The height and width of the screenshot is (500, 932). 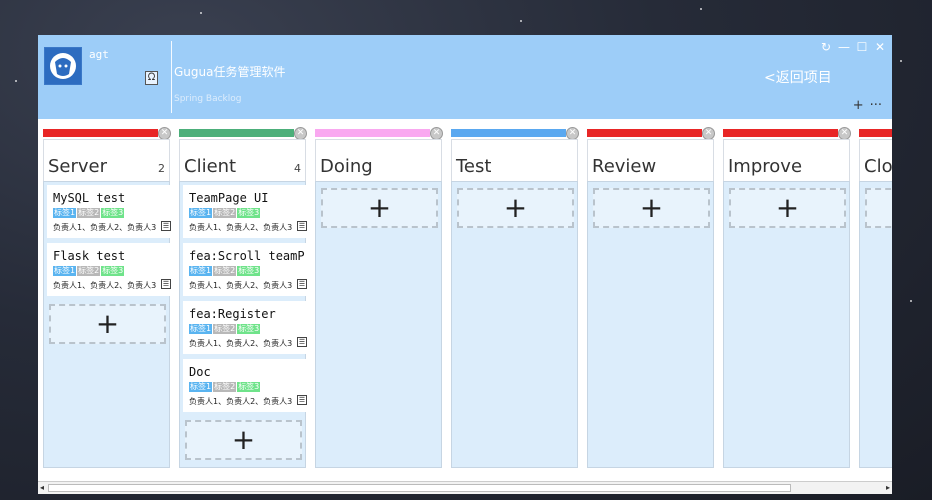 I want to click on column-title: Doing, so click(x=346, y=166).